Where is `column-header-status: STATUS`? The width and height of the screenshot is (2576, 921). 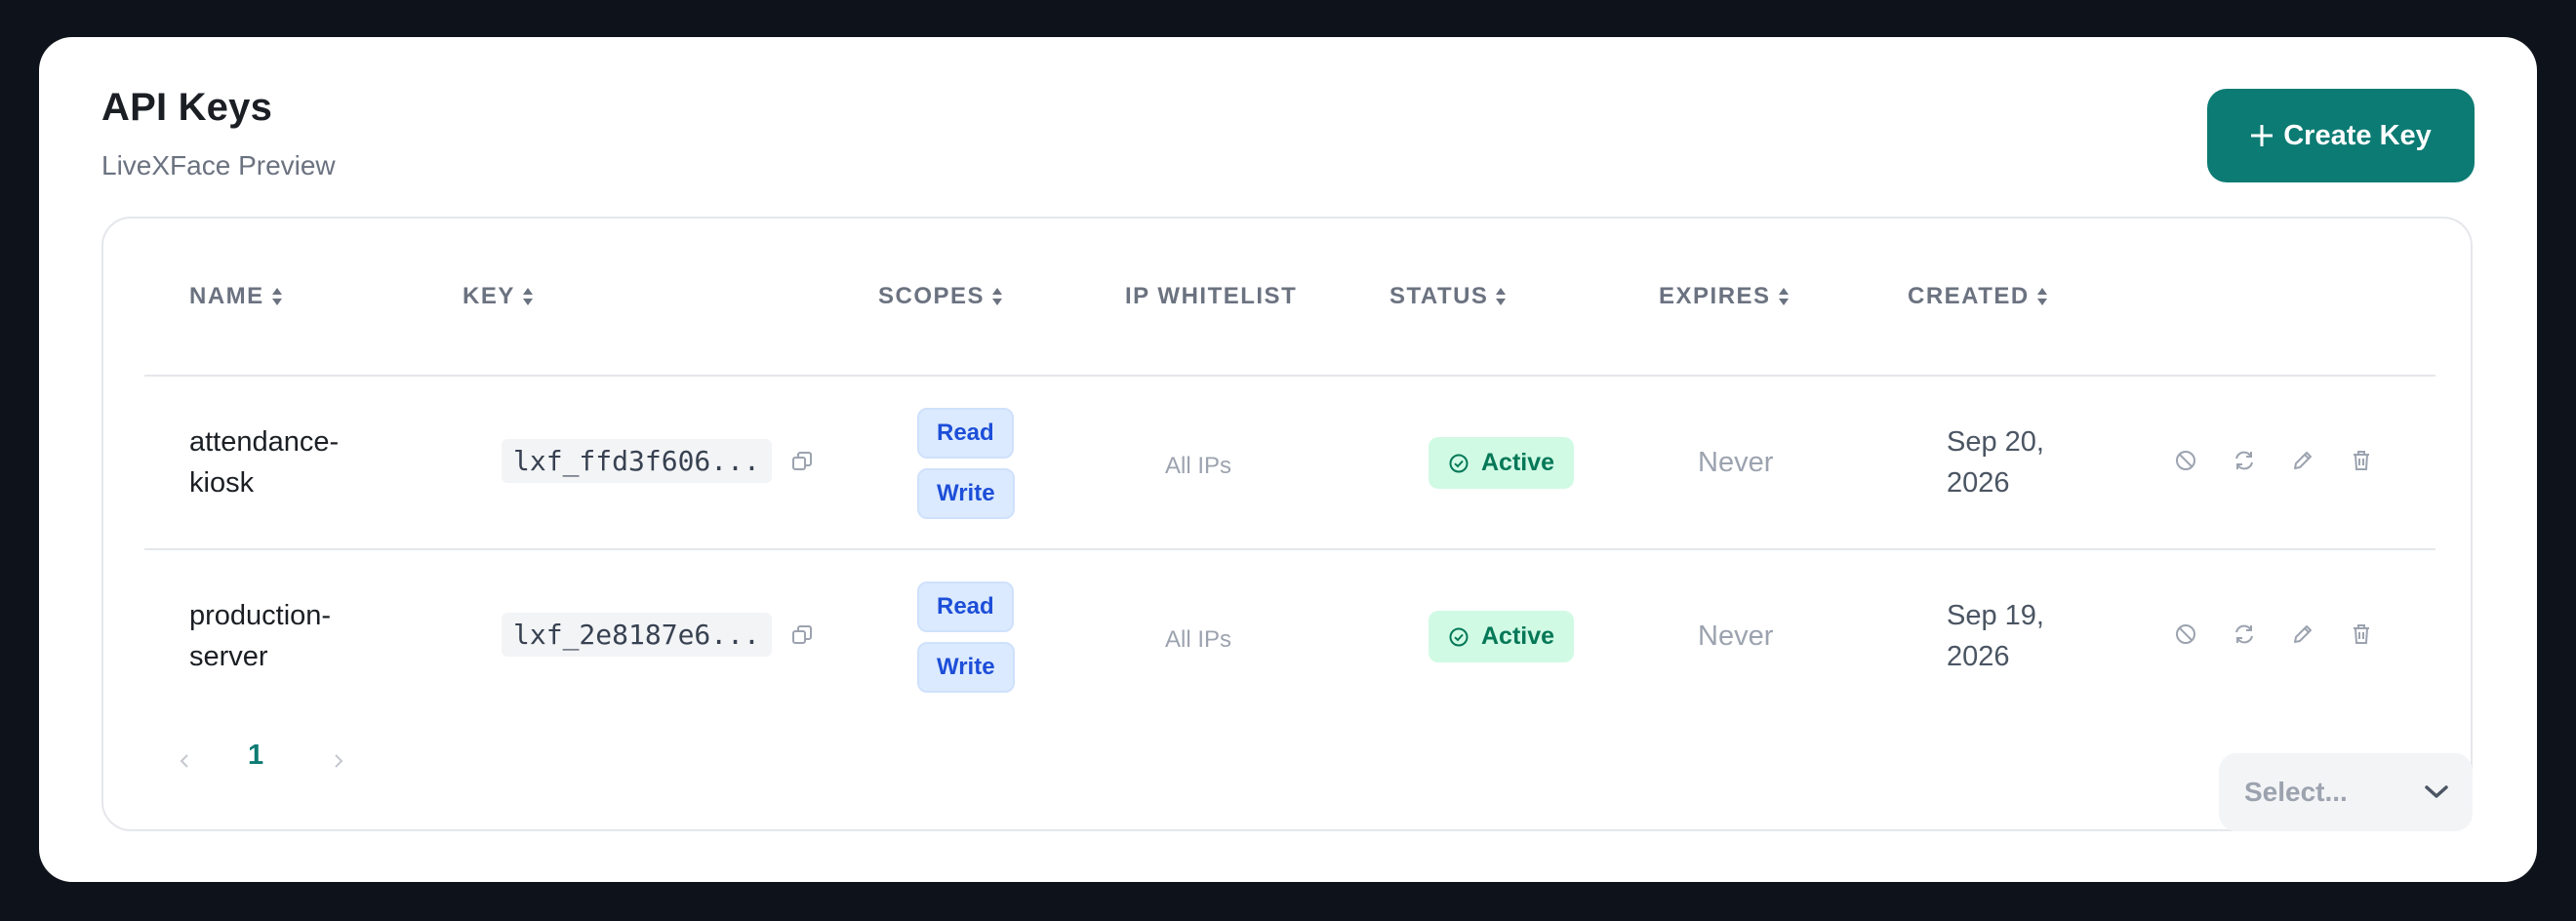
column-header-status: STATUS is located at coordinates (1448, 296).